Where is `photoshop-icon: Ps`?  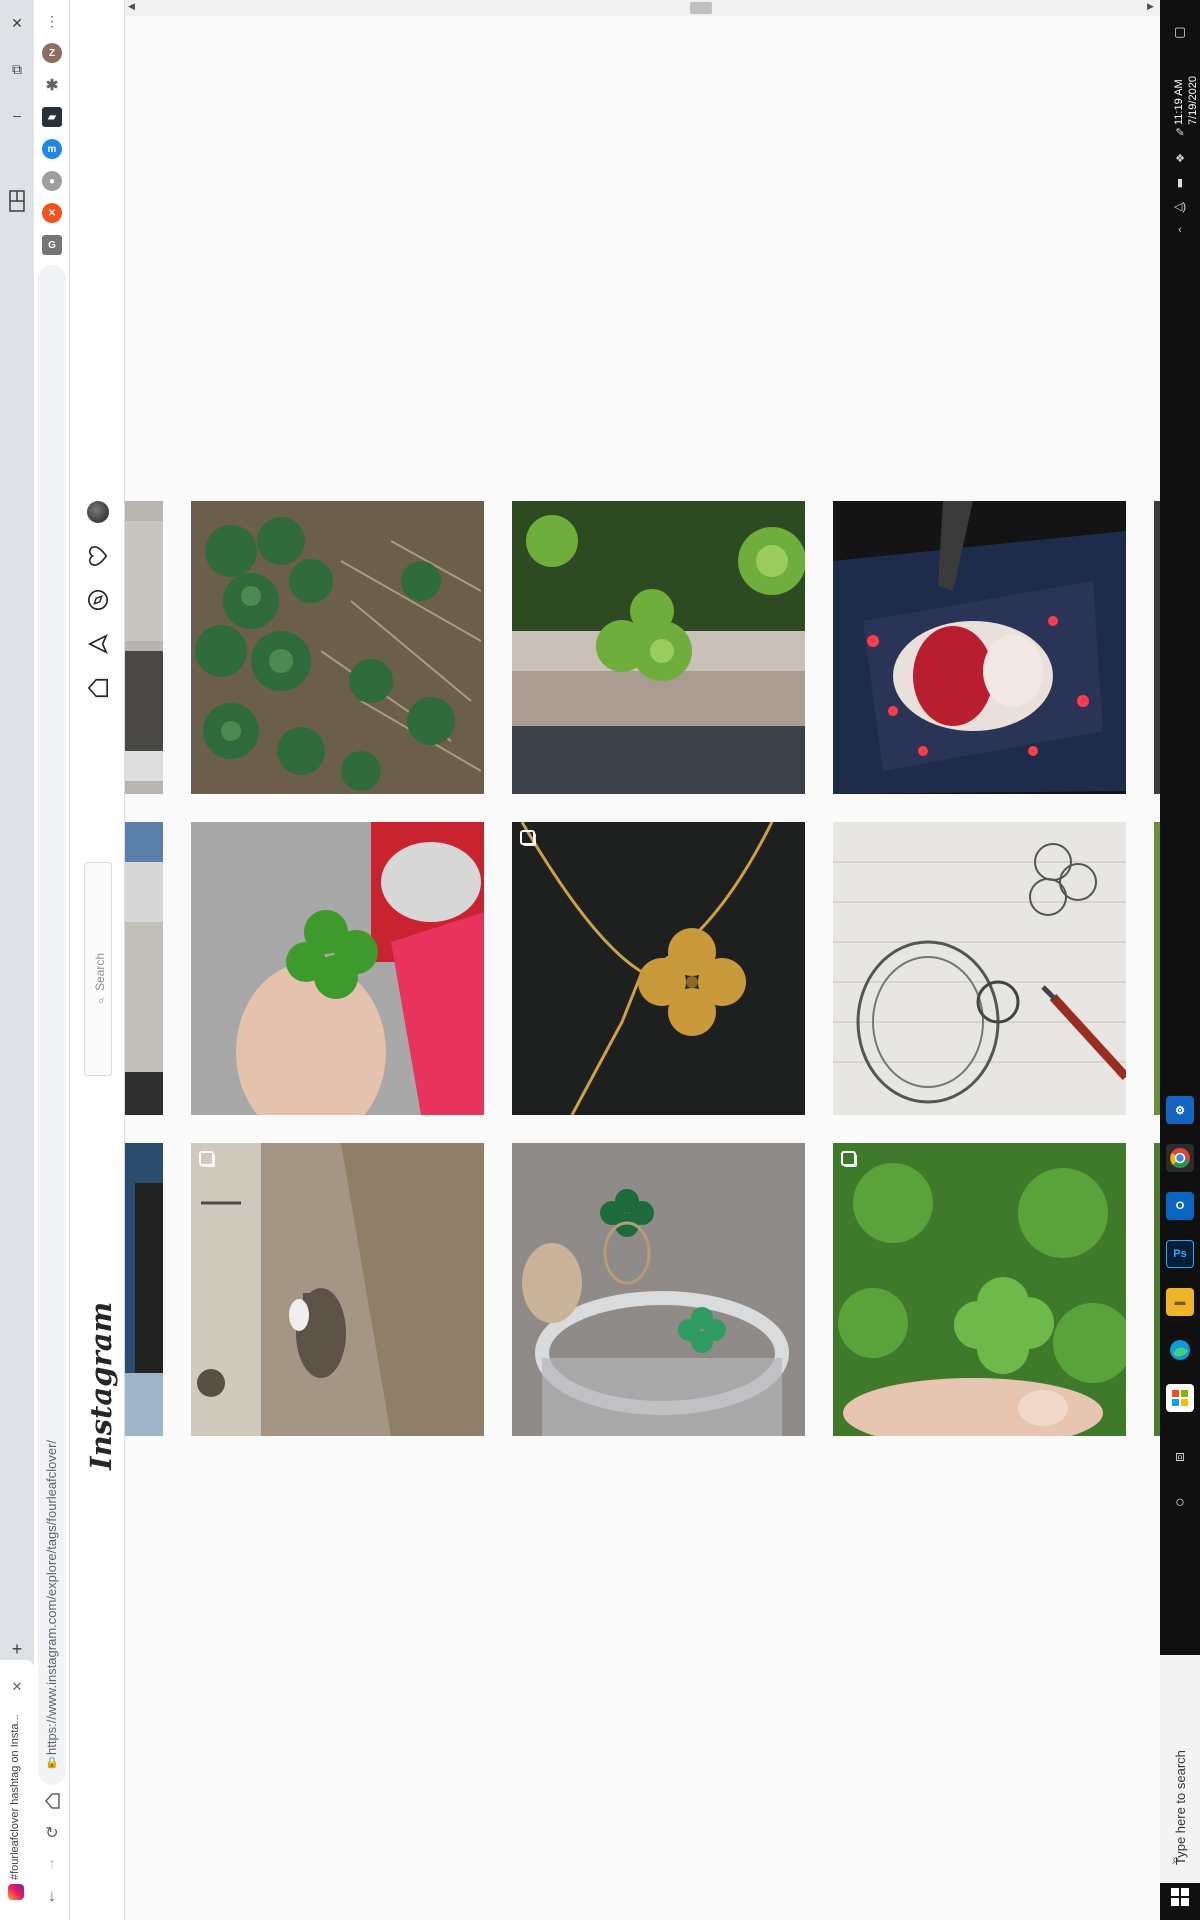 photoshop-icon: Ps is located at coordinates (1180, 1254).